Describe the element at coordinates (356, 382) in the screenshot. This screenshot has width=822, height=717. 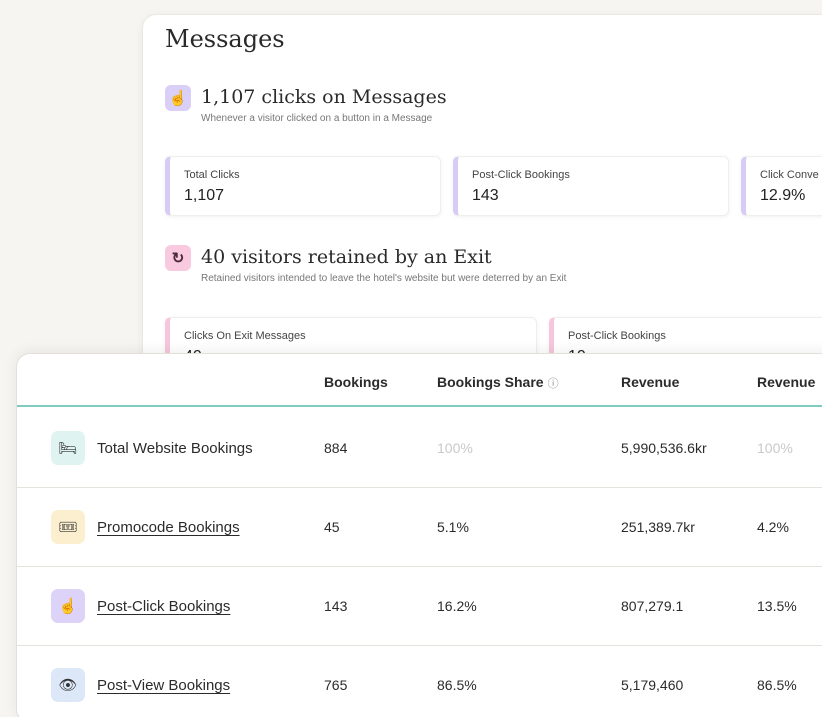
I see `column-header-bookings: Bookings` at that location.